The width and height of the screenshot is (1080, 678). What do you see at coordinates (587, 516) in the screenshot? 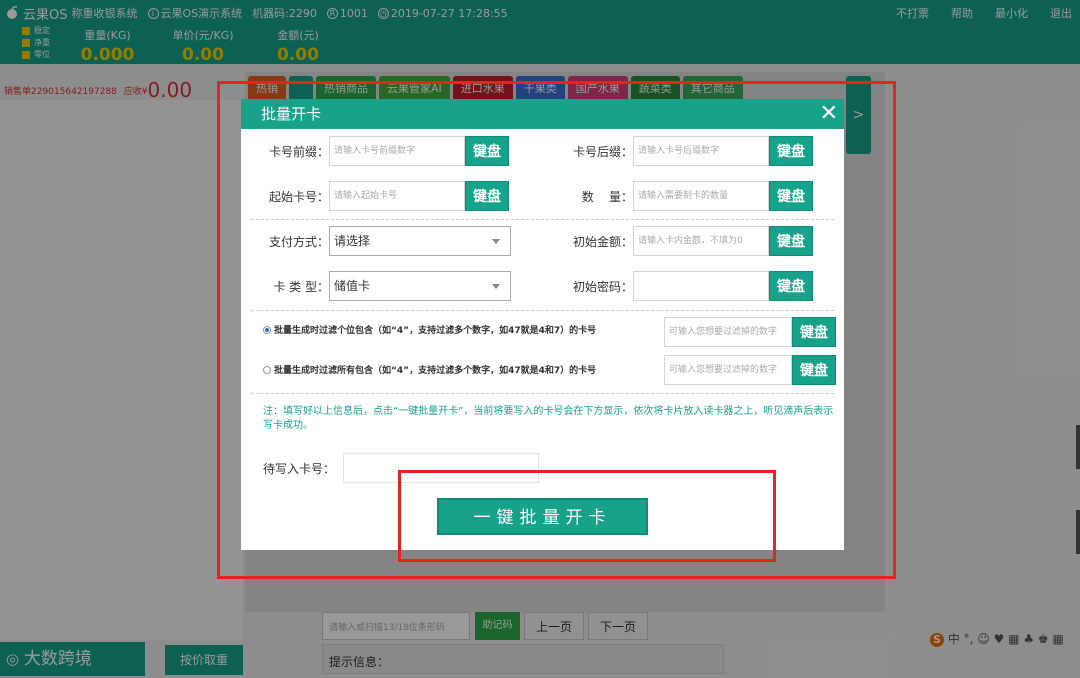
I see `highlight-box` at bounding box center [587, 516].